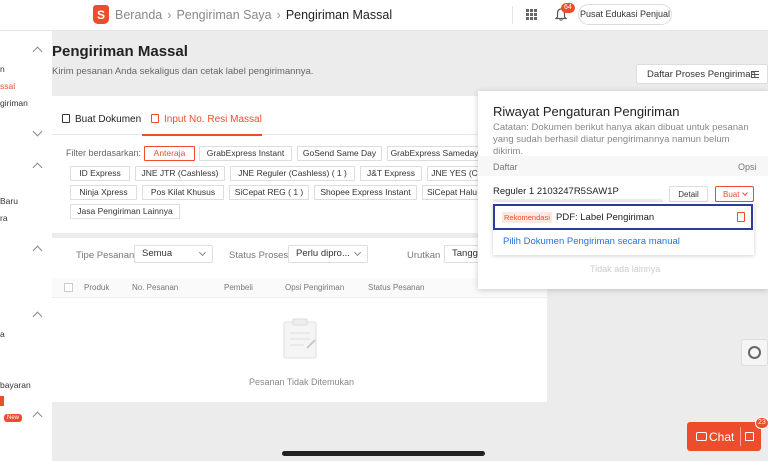  What do you see at coordinates (125, 211) in the screenshot?
I see `filter-chip: Jasa Pengiriman Lainnya` at bounding box center [125, 211].